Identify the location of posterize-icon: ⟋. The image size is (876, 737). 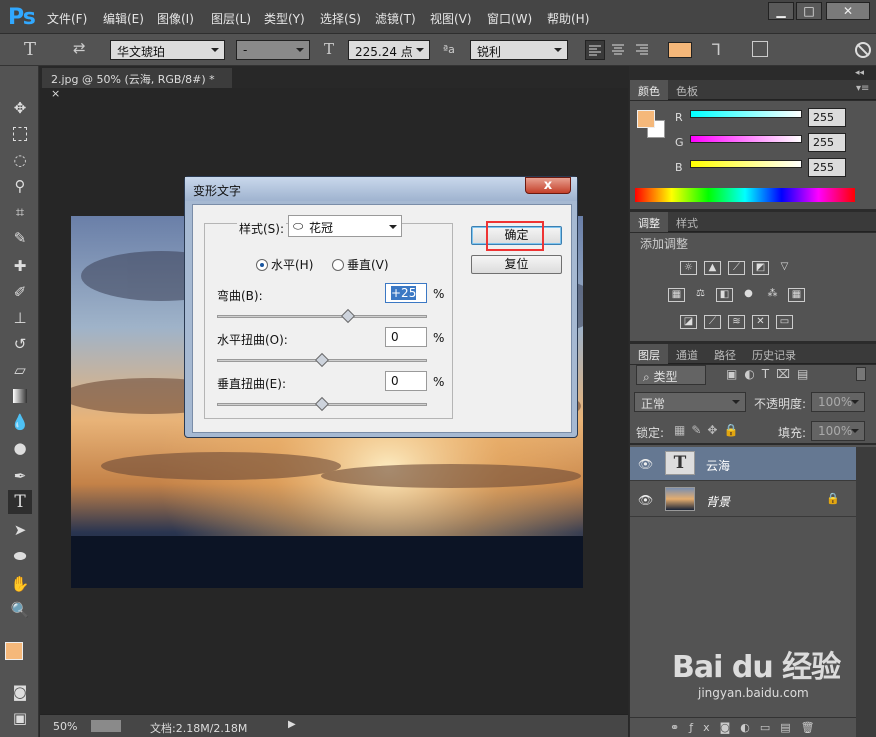
(712, 322).